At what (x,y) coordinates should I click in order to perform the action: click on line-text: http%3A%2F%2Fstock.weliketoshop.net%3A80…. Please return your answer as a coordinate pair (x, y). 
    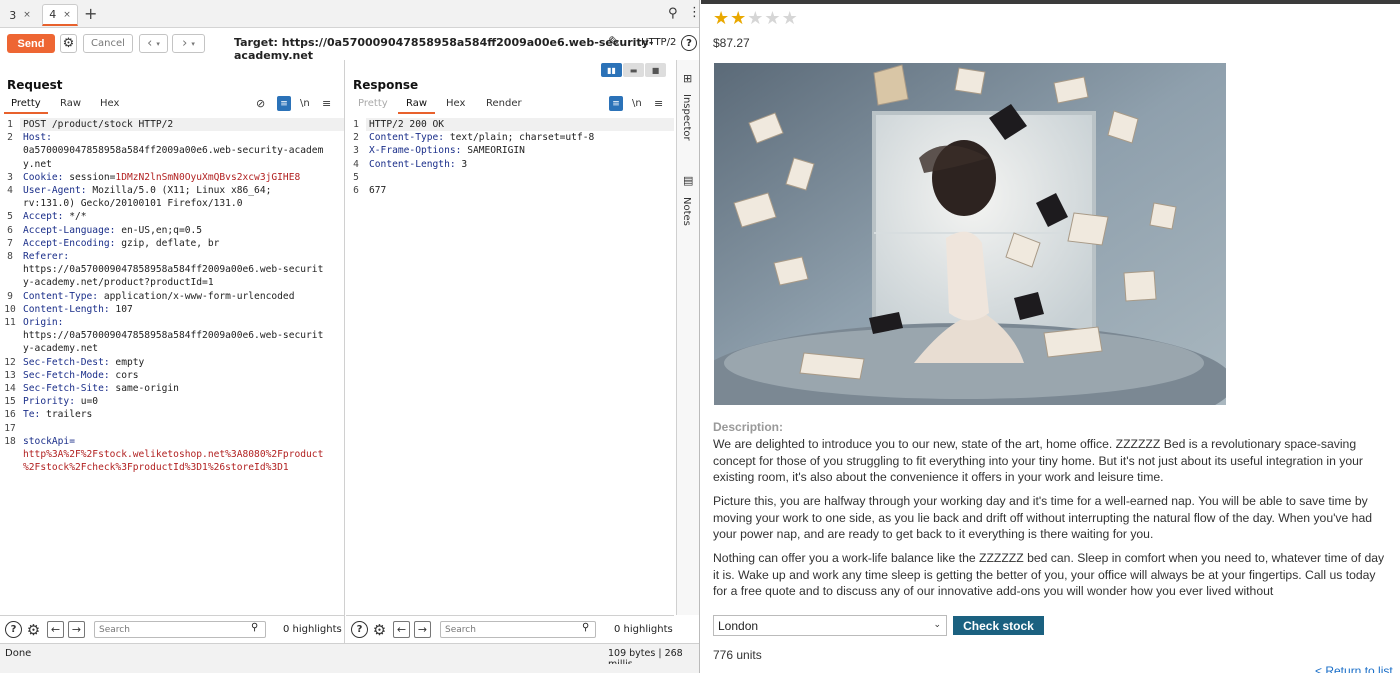
    Looking at the image, I should click on (182, 454).